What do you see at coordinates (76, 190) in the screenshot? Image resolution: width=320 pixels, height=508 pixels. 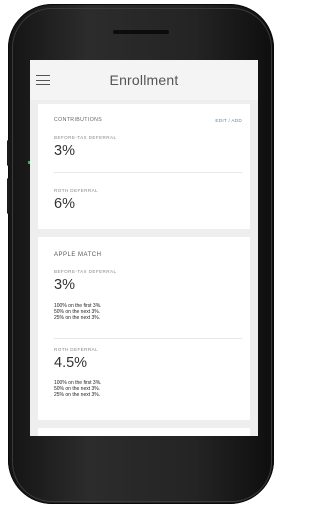 I see `roth-deferral-label: ROTH DEFERRAL` at bounding box center [76, 190].